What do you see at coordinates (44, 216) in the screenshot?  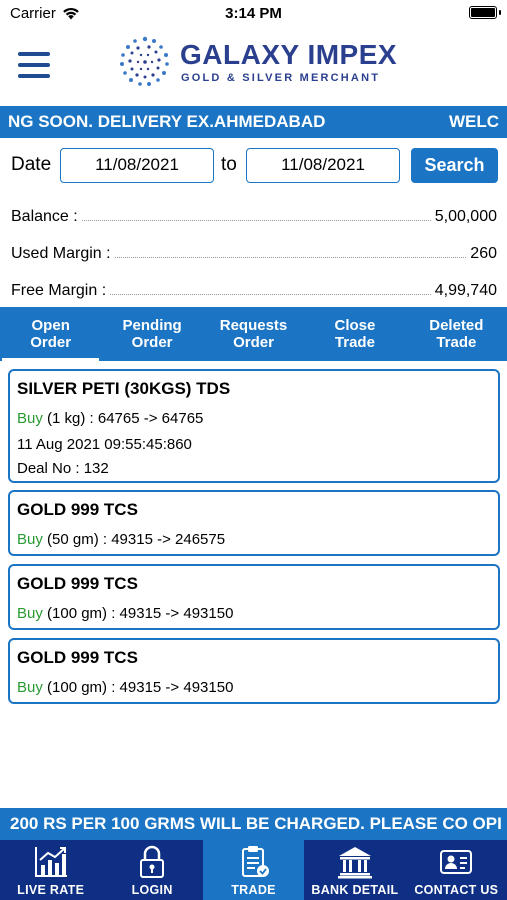 I see `balance-label: Balance :` at bounding box center [44, 216].